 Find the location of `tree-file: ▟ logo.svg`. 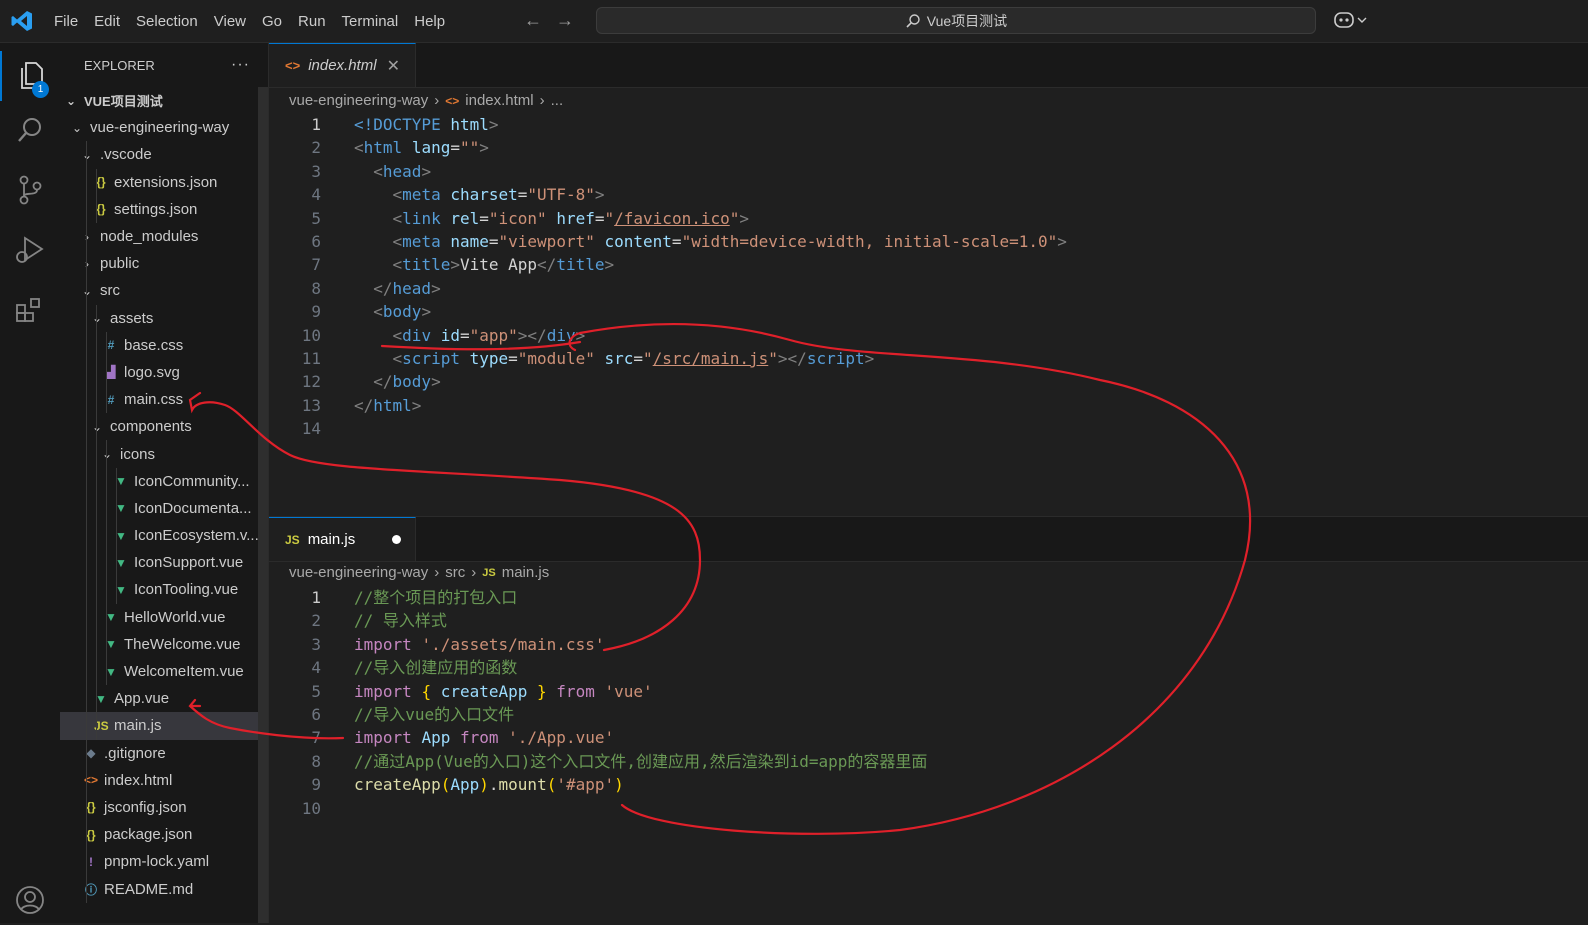

tree-file: ▟ logo.svg is located at coordinates (164, 372).